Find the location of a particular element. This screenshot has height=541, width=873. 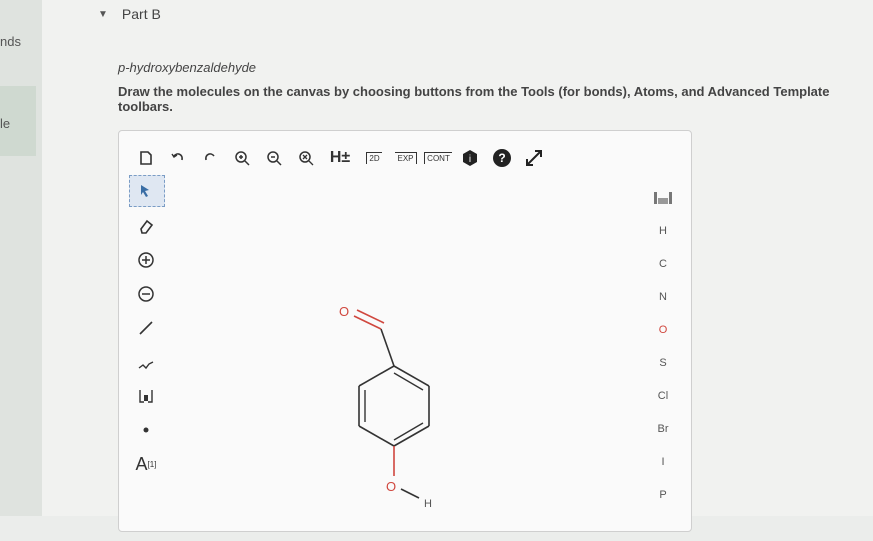

part-header: ▼ Part B is located at coordinates (129, 14).